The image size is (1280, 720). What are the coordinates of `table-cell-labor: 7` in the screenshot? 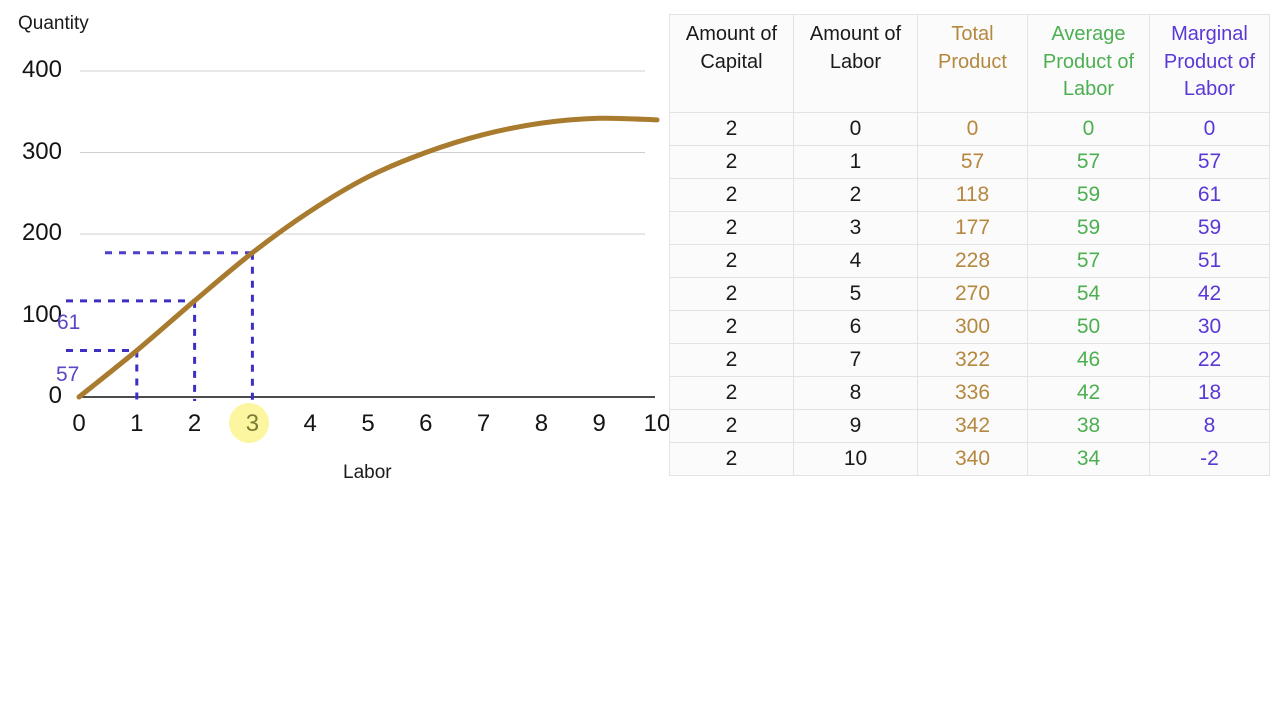 It's located at (855, 359).